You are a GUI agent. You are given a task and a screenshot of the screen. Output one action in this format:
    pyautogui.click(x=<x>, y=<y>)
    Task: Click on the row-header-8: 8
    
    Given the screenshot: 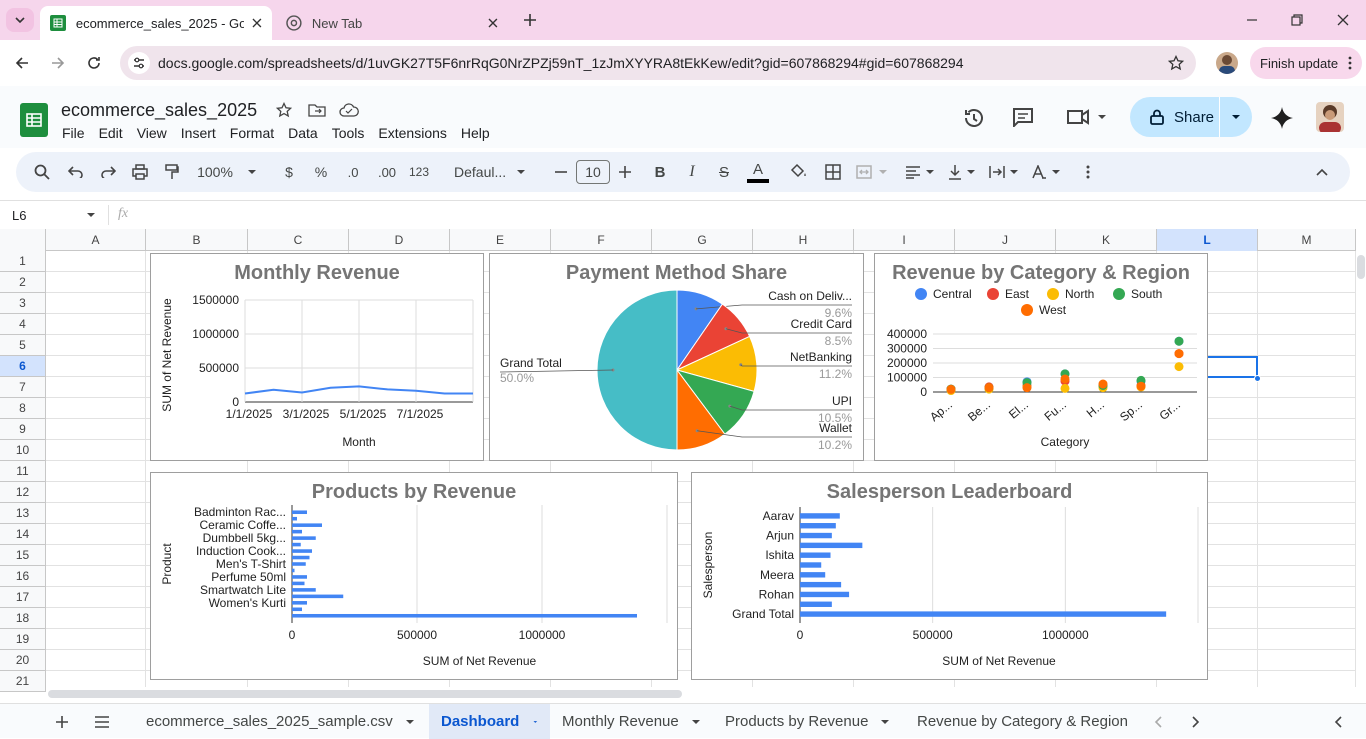 What is the action you would take?
    pyautogui.click(x=23, y=408)
    